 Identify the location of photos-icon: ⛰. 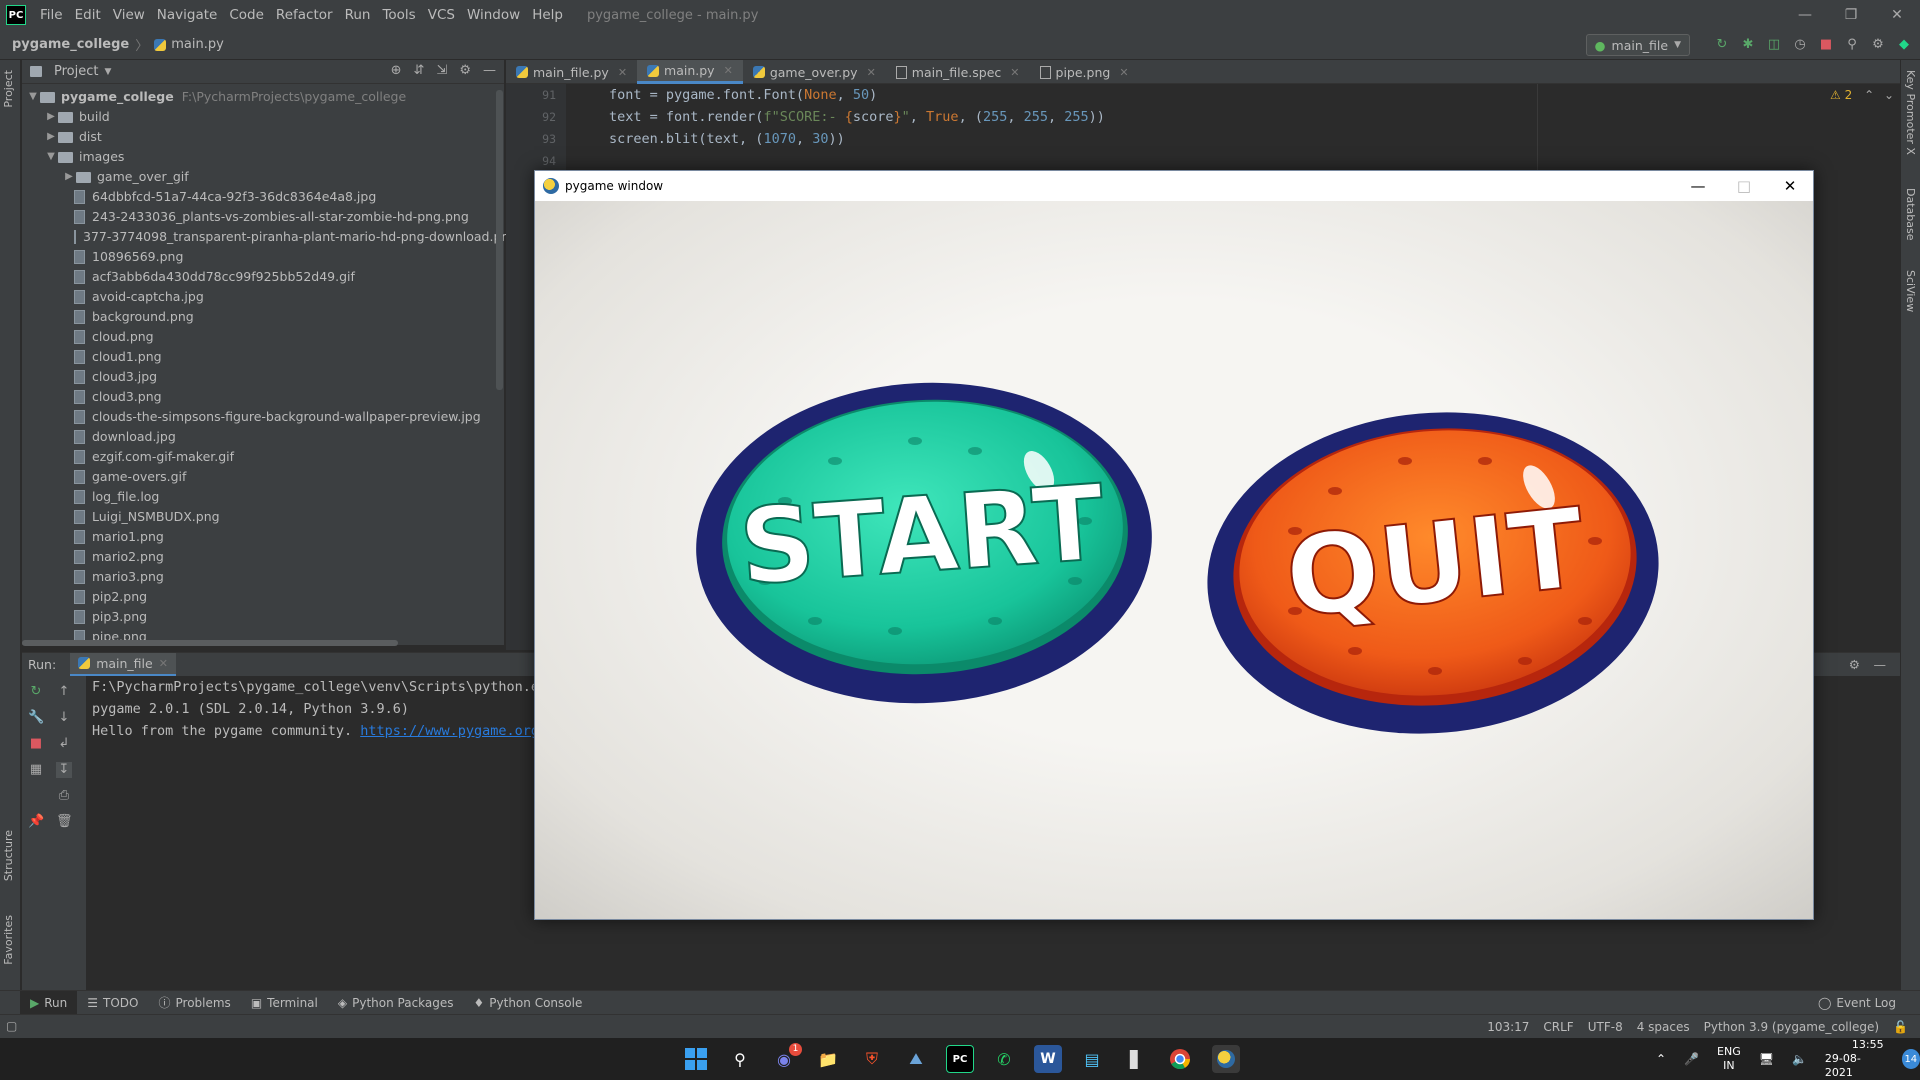
(916, 1059).